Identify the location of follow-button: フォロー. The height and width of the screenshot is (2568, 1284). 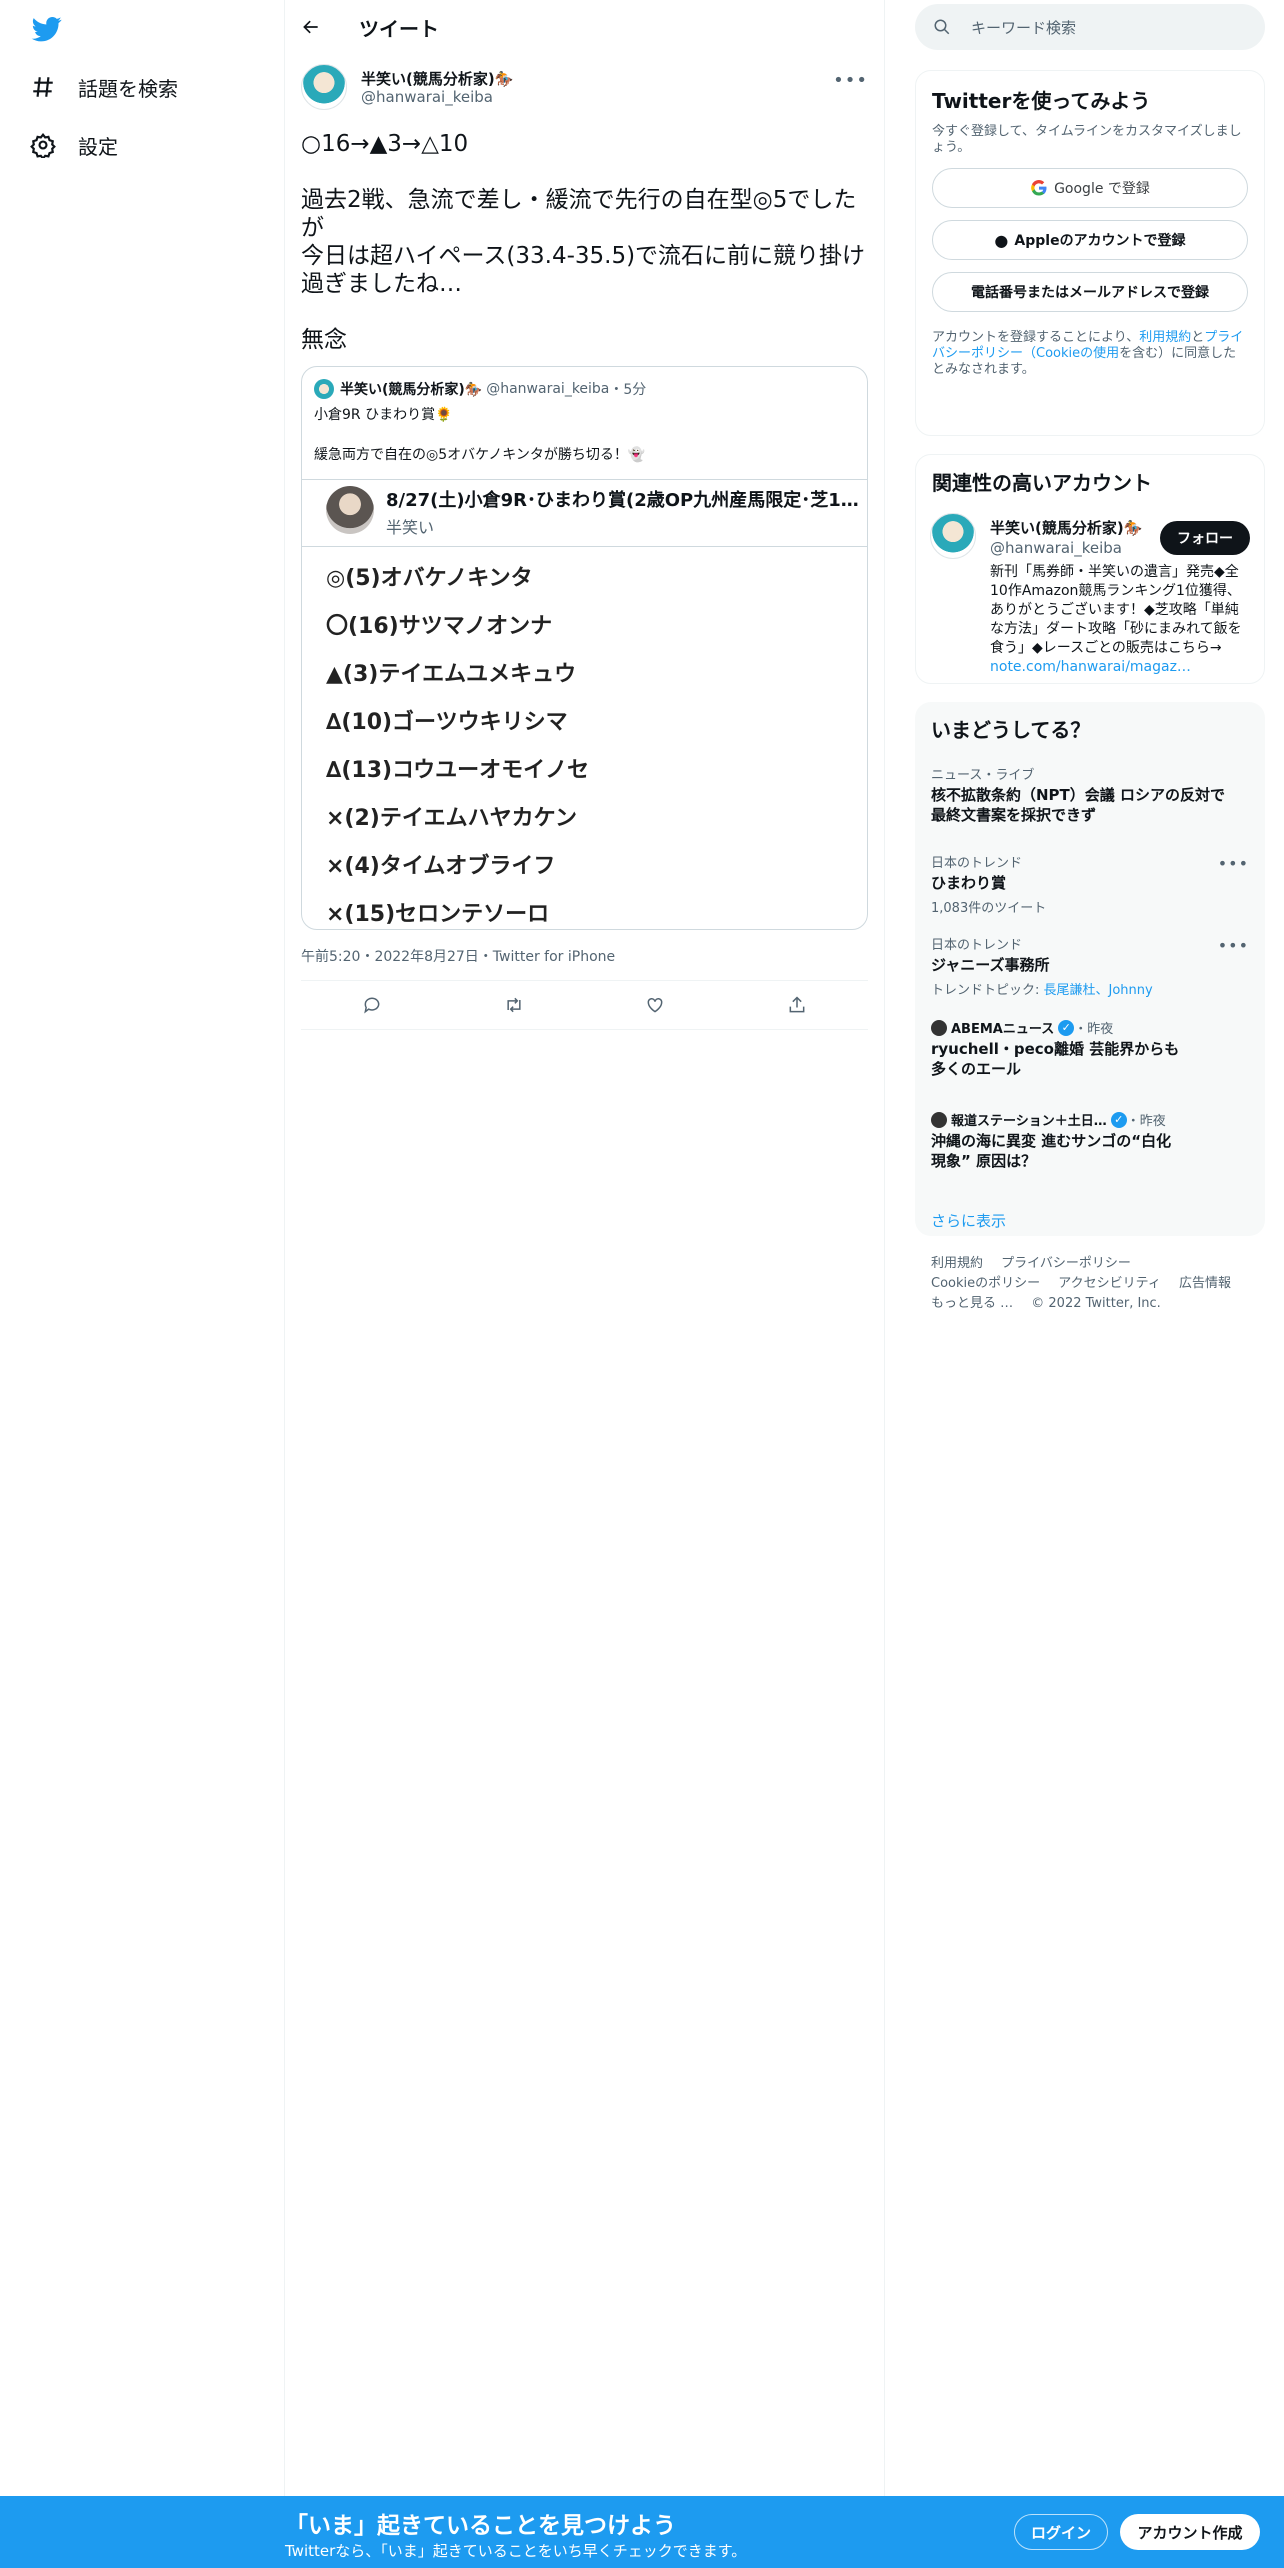
(1205, 538).